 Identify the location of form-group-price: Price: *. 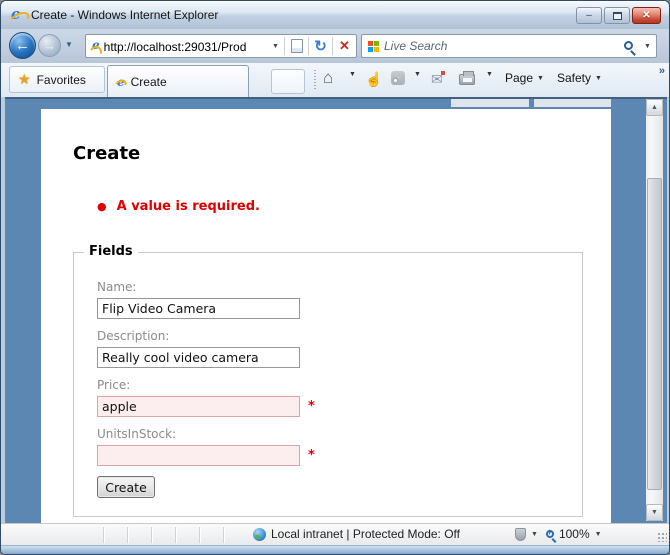
(339, 397).